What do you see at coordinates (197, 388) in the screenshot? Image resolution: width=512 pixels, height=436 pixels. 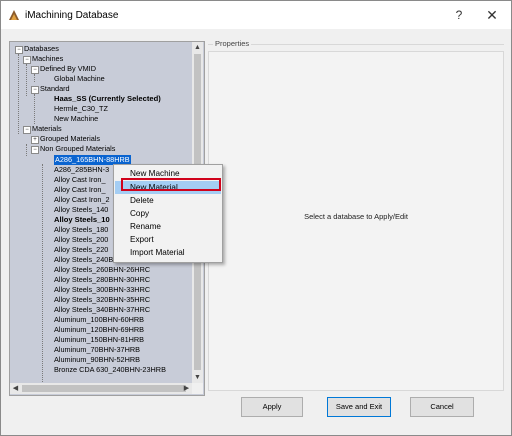 I see `scrollbar-corner` at bounding box center [197, 388].